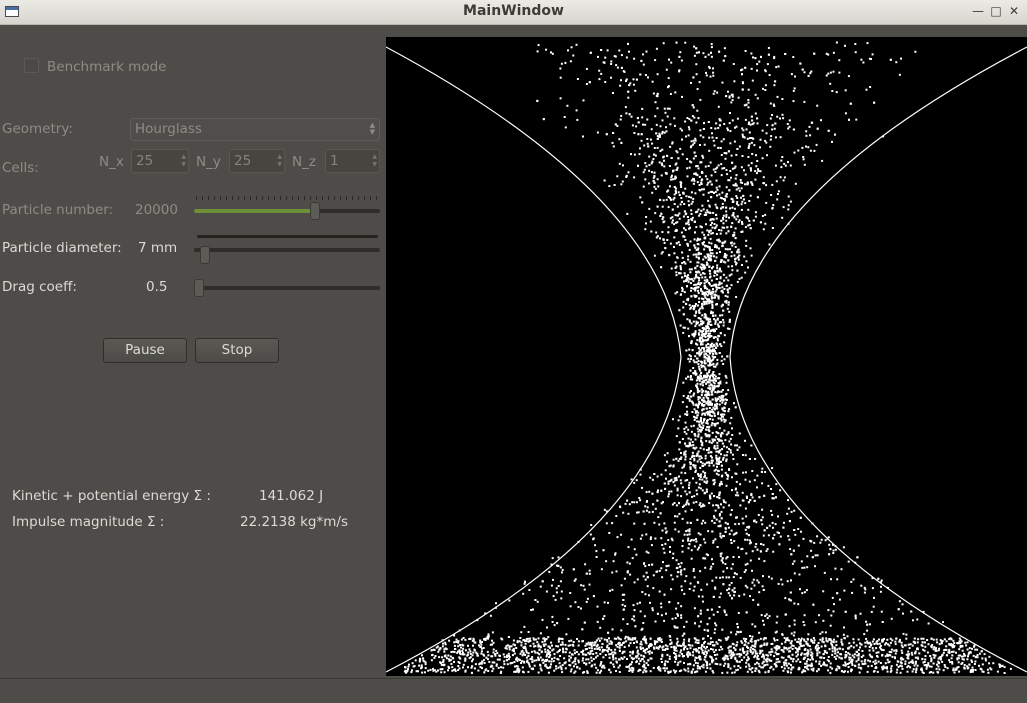 The image size is (1027, 703). Describe the element at coordinates (204, 255) in the screenshot. I see `particle-diameter-slider-handle` at that location.